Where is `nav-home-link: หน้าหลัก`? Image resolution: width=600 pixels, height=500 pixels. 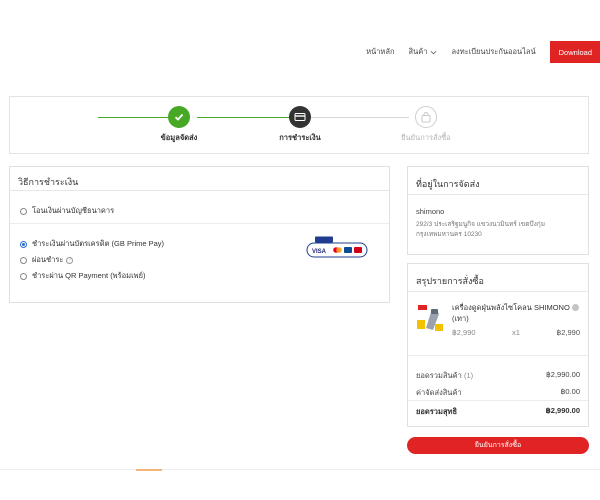
nav-home-link: หน้าหลัก is located at coordinates (380, 52).